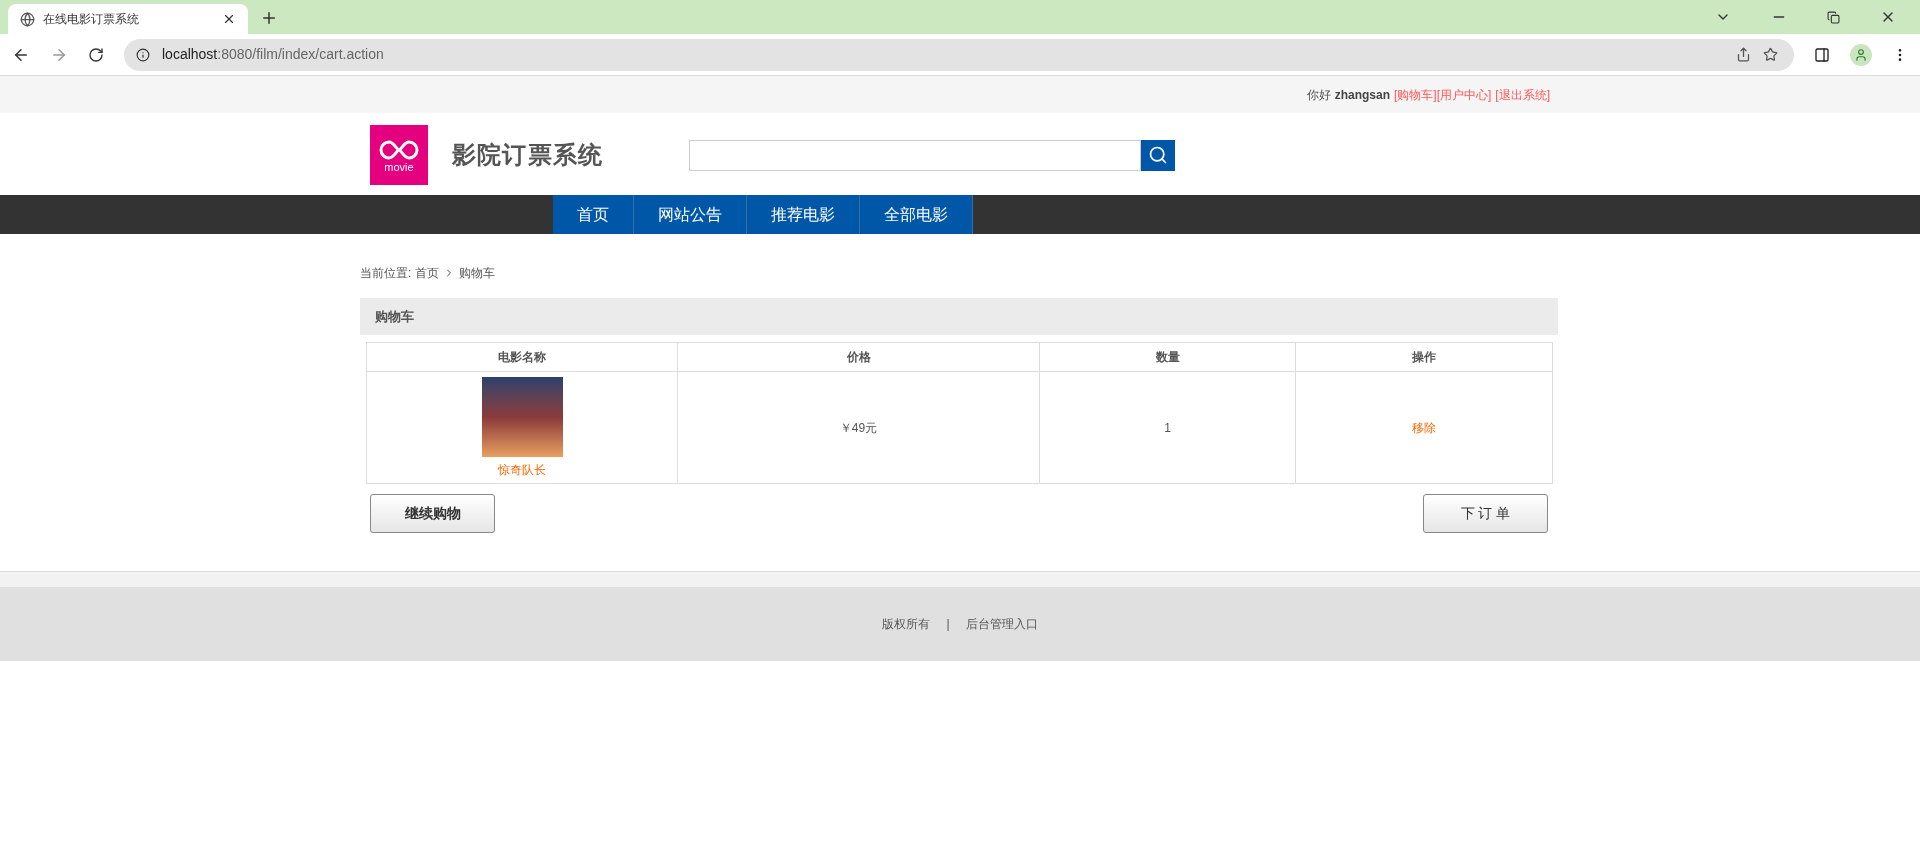 This screenshot has width=1920, height=850. I want to click on cart-title: 购物车, so click(394, 316).